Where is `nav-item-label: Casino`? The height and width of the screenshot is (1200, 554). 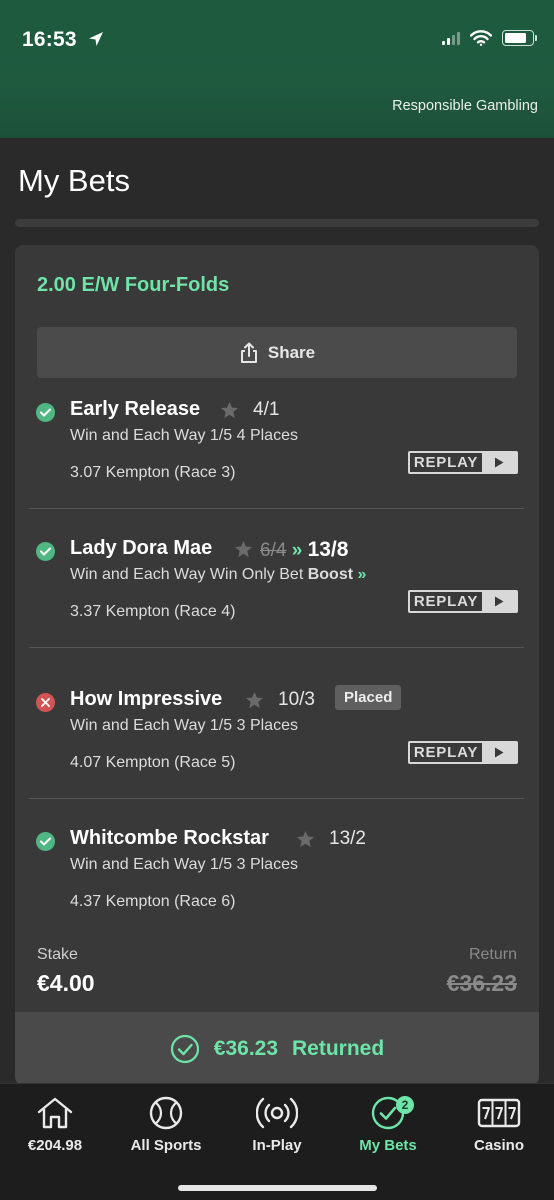
nav-item-label: Casino is located at coordinates (498, 1145).